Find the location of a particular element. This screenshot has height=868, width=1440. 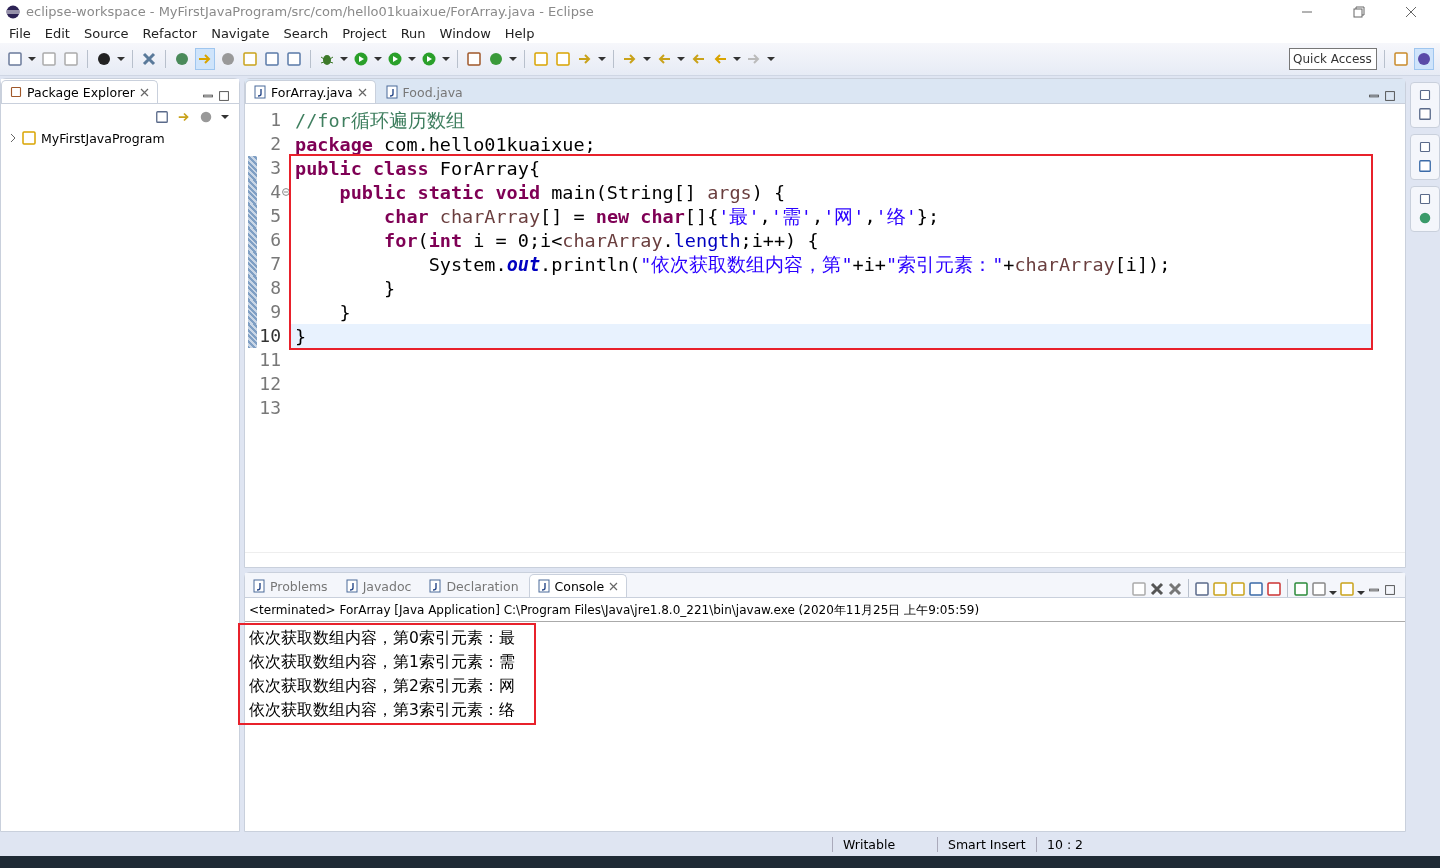

console-output-line: 依次获取数组内容，第1索引元素：需 is located at coordinates (382, 662).